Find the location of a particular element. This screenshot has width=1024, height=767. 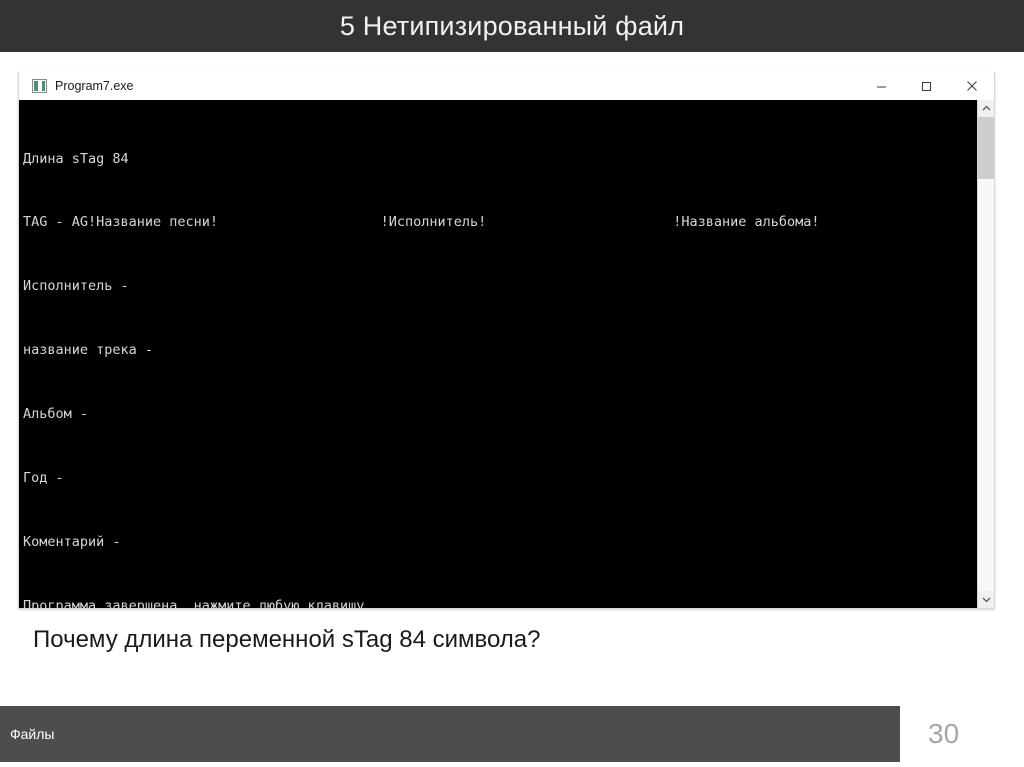

scrollbar-up-button is located at coordinates (986, 108).